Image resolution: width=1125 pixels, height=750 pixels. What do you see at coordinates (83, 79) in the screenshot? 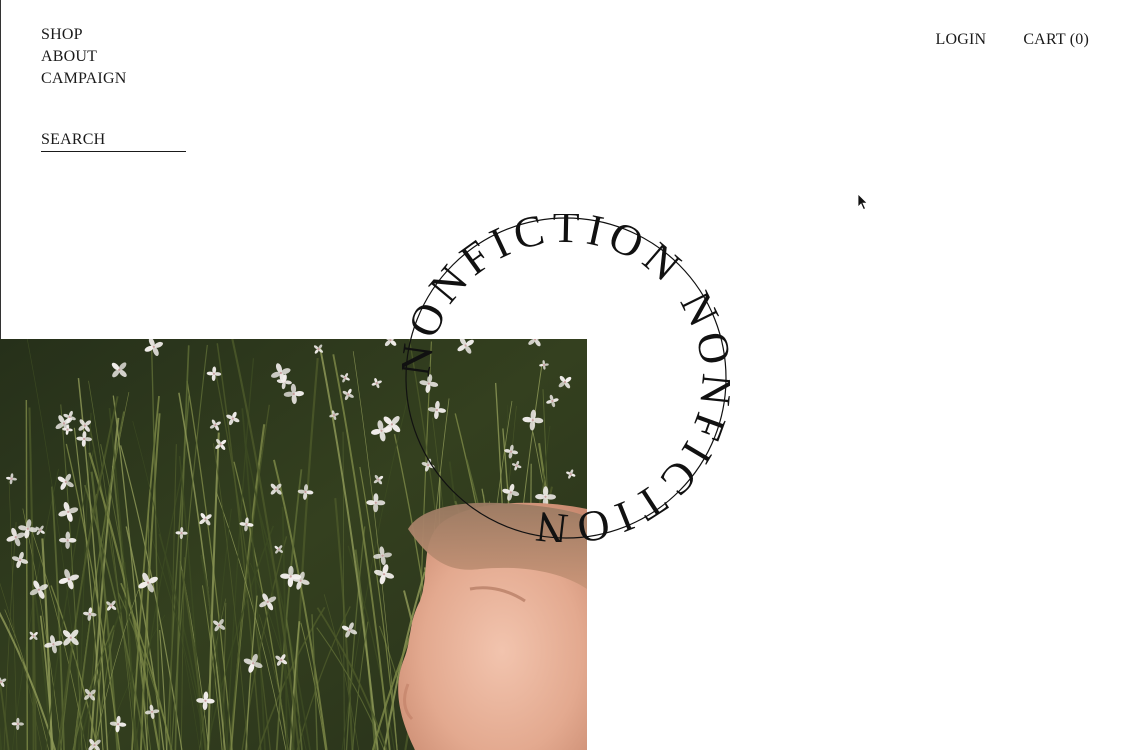
I see `nav-campaign: CAMPAIGN` at bounding box center [83, 79].